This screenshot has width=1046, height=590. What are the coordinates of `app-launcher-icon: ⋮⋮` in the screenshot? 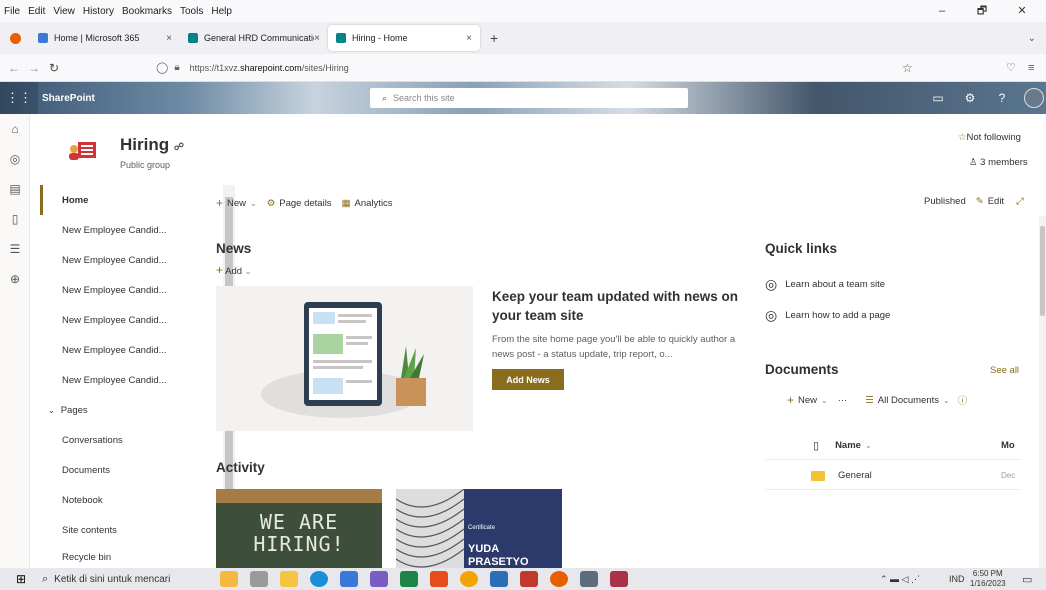 It's located at (19, 98).